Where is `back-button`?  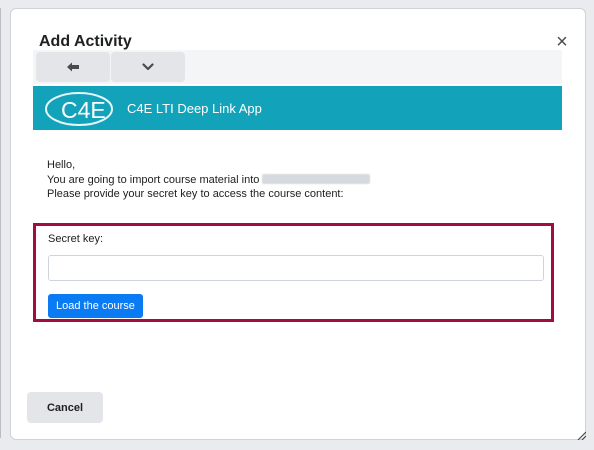 back-button is located at coordinates (73, 67).